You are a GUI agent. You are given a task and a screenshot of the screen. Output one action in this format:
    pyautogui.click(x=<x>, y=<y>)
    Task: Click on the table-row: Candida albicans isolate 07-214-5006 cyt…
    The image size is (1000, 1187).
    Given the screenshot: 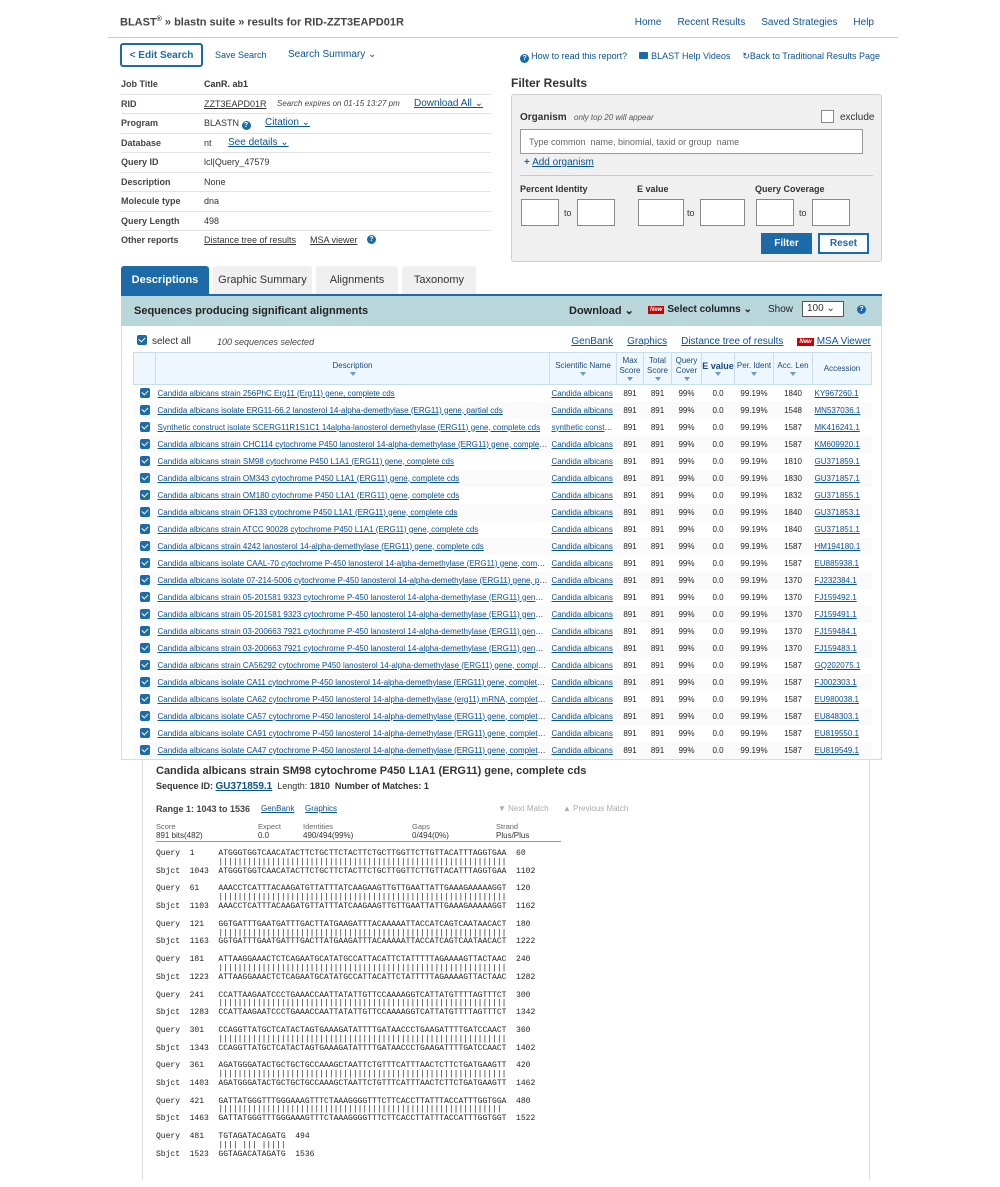 What is the action you would take?
    pyautogui.click(x=502, y=580)
    